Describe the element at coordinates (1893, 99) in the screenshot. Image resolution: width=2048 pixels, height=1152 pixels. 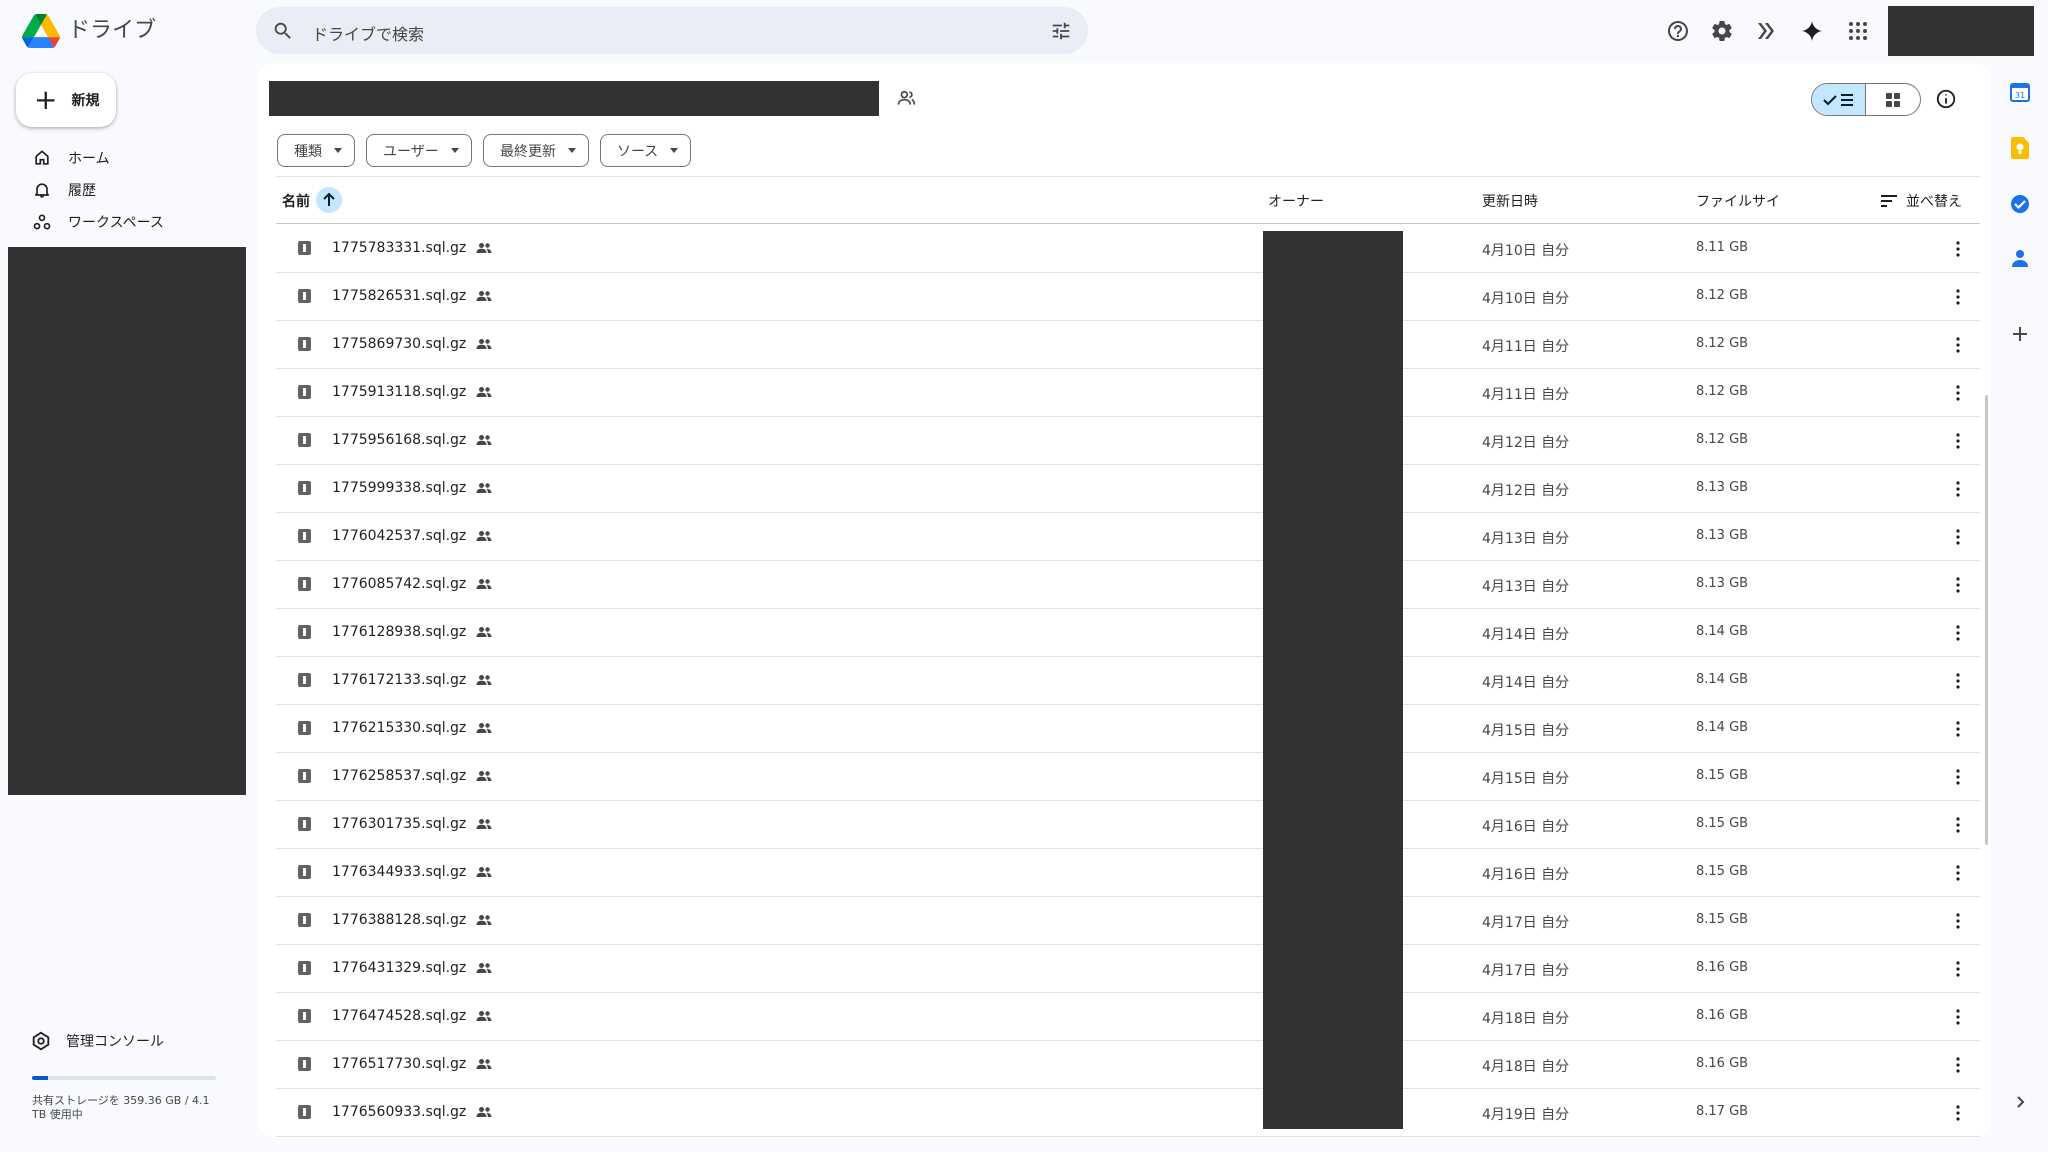
I see `grid-view-button` at that location.